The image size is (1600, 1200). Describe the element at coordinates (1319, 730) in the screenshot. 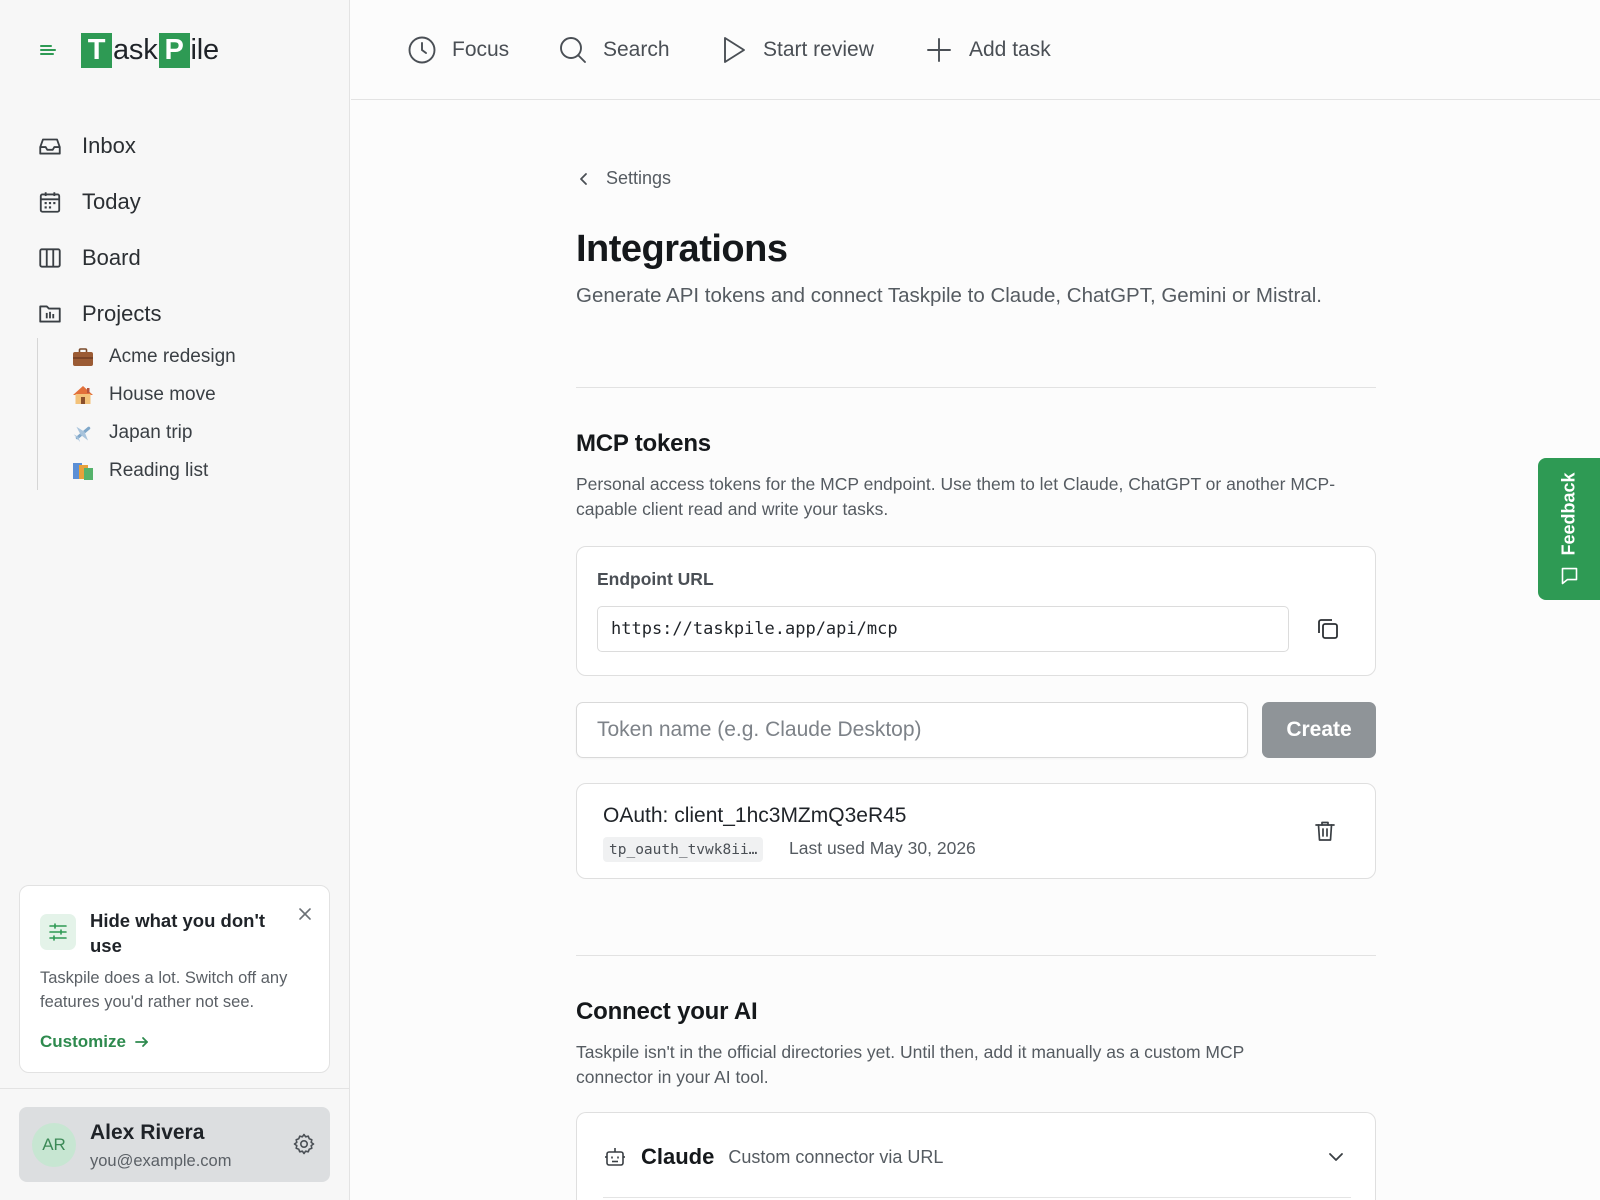

I see `create-token-button: Create` at that location.